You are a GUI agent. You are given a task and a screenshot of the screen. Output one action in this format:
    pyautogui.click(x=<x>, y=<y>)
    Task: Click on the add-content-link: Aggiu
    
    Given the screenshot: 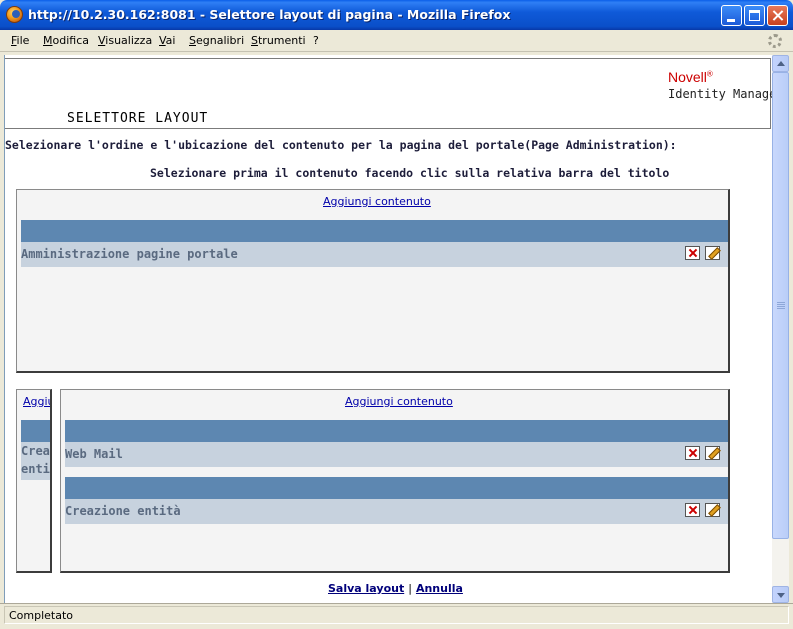 What is the action you would take?
    pyautogui.click(x=36, y=401)
    